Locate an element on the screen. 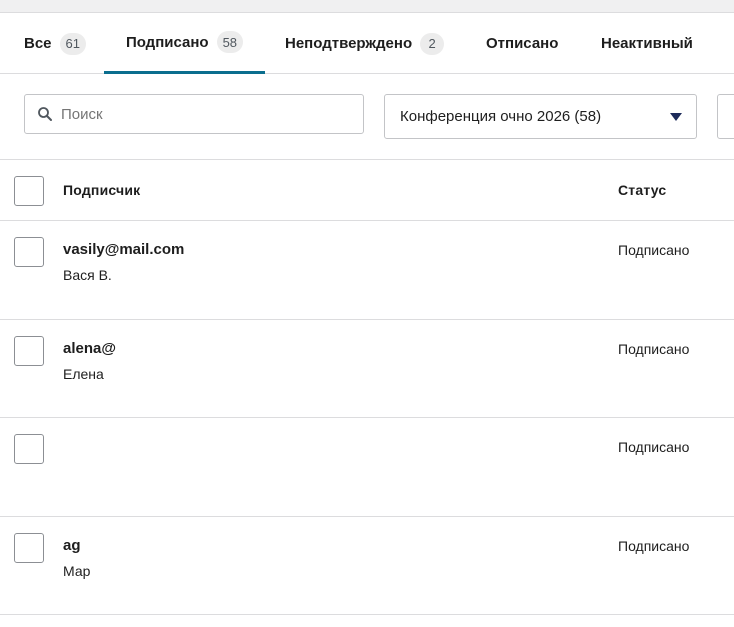 This screenshot has width=734, height=627. subscriber-name: Мар is located at coordinates (77, 570).